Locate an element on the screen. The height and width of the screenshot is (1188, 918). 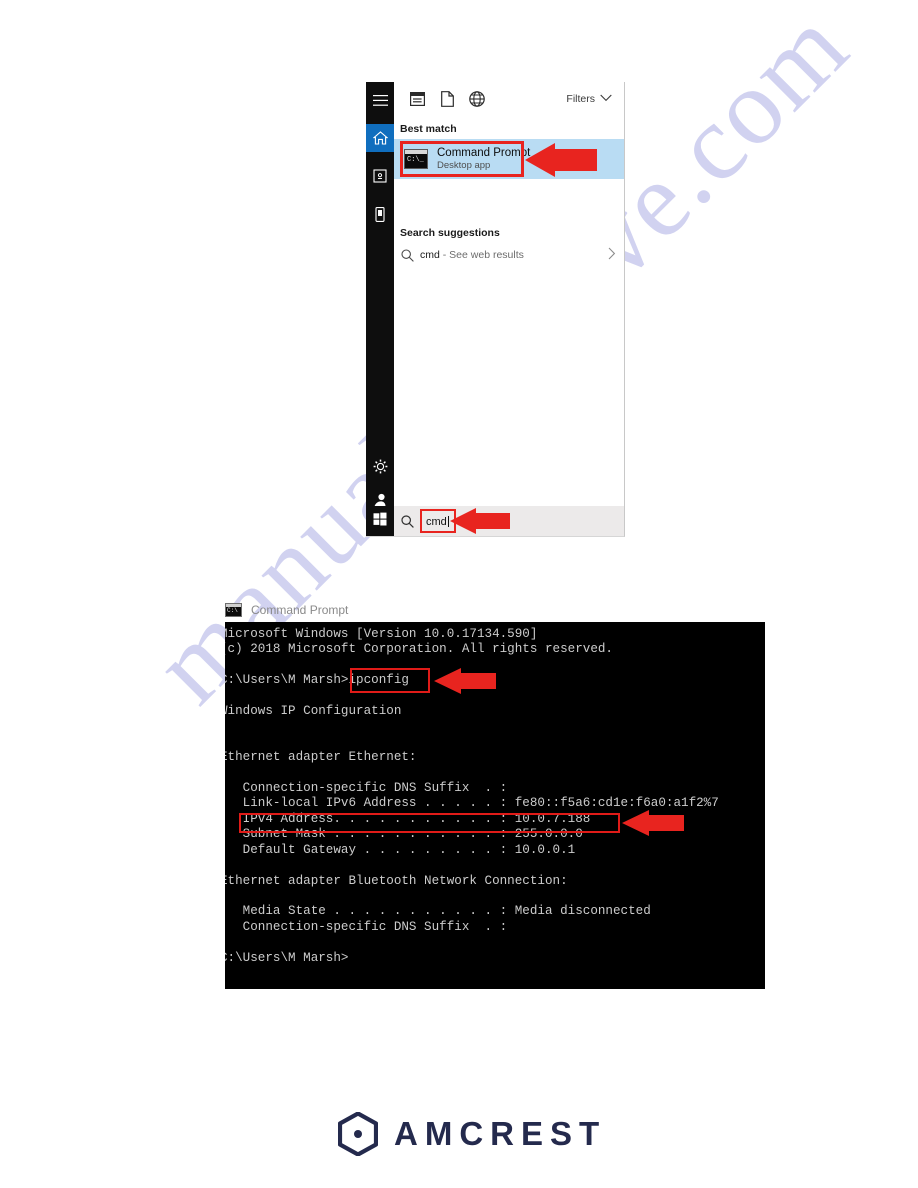
windows-logo-icon is located at coordinates (380, 521).